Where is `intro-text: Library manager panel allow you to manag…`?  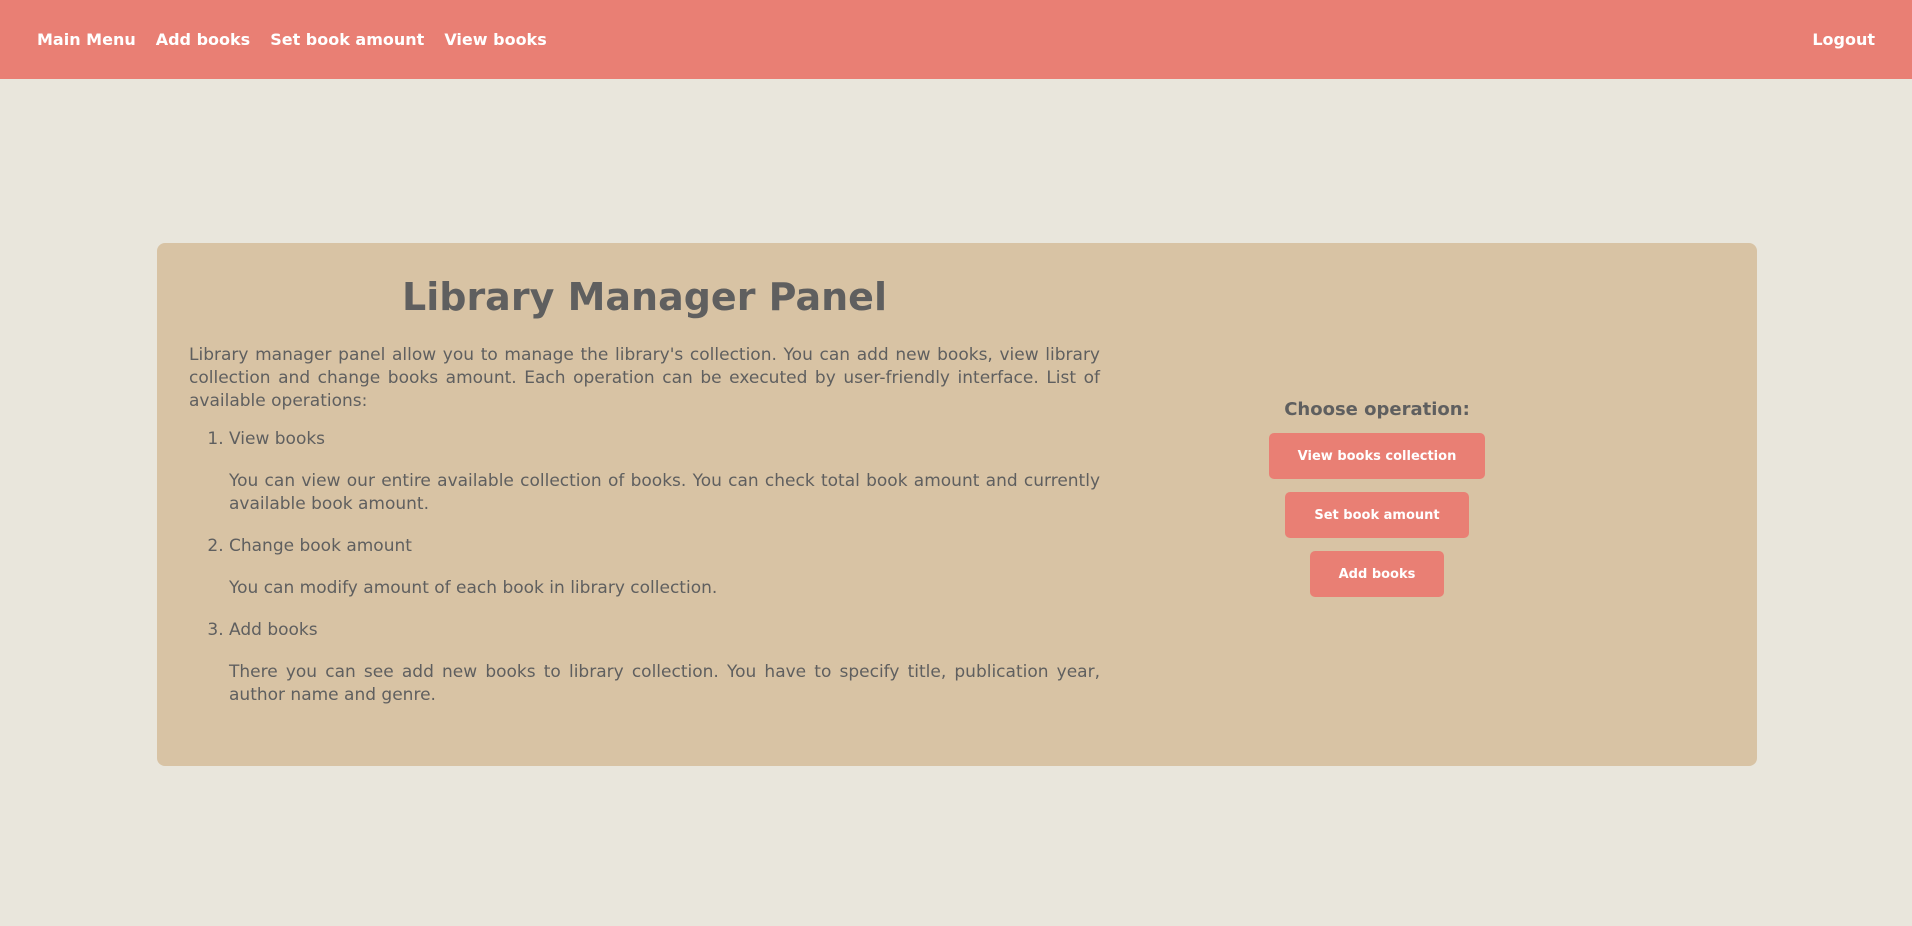 intro-text: Library manager panel allow you to manag… is located at coordinates (644, 378).